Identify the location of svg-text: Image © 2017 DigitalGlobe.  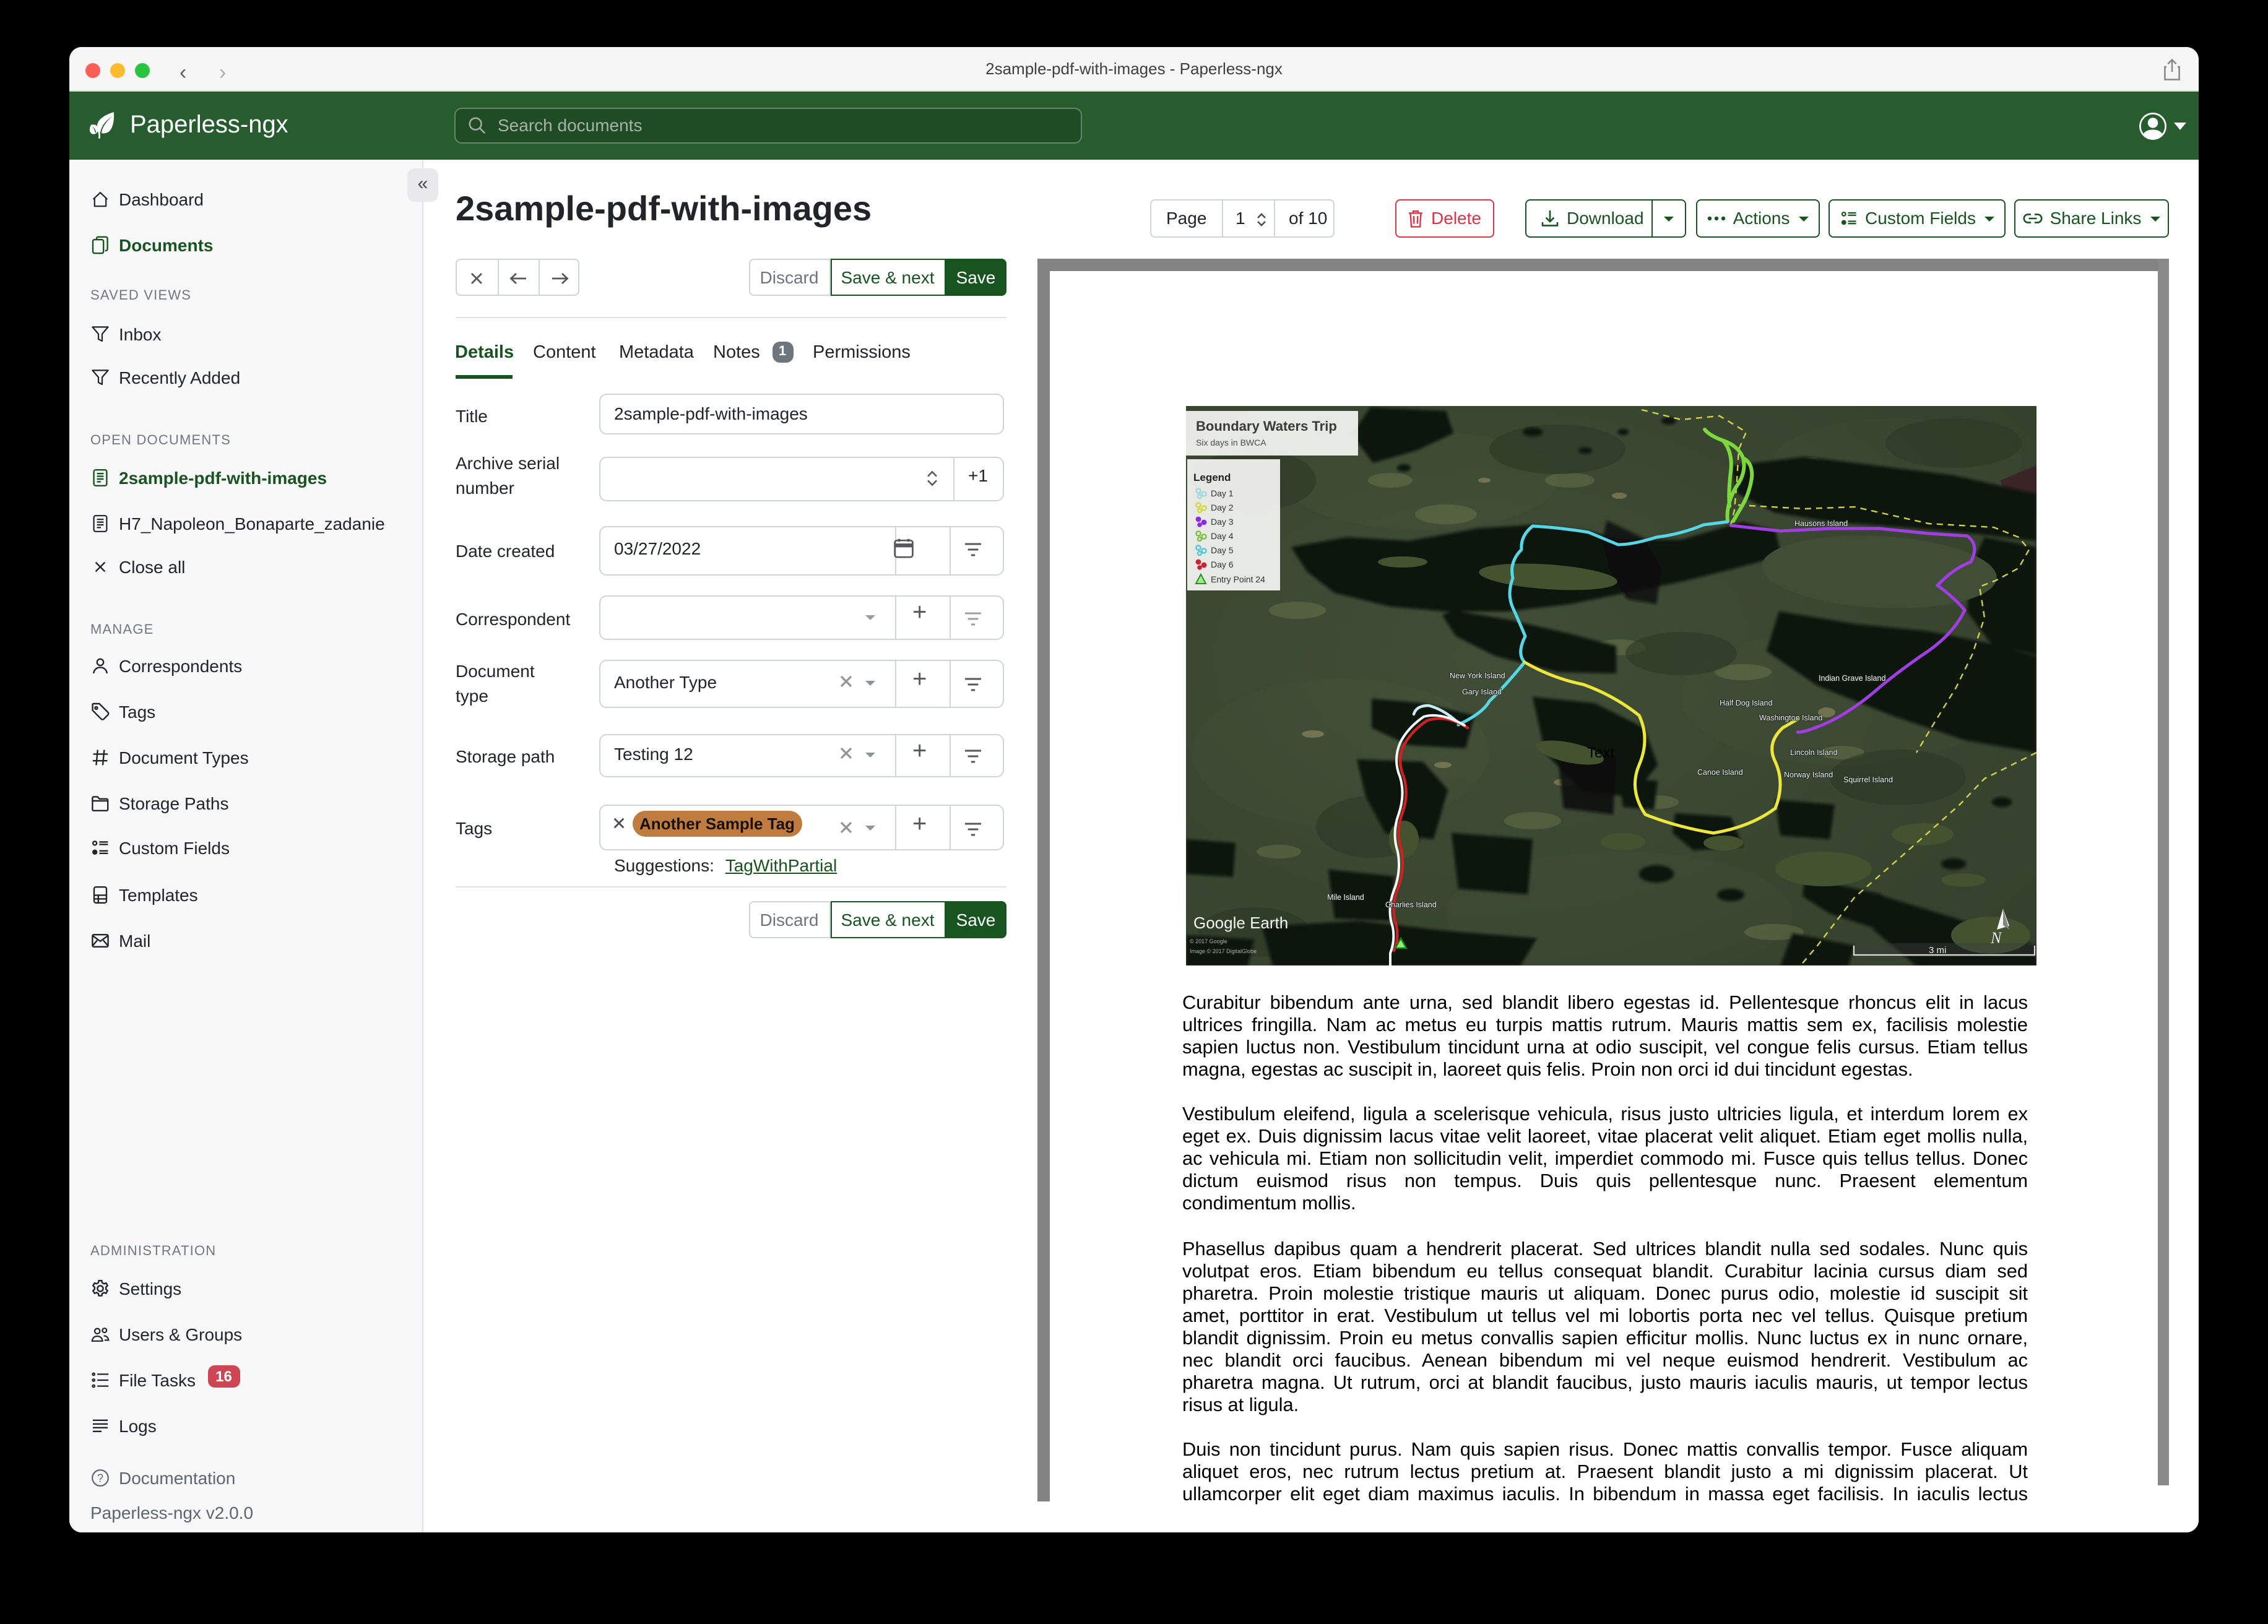
(1222, 951).